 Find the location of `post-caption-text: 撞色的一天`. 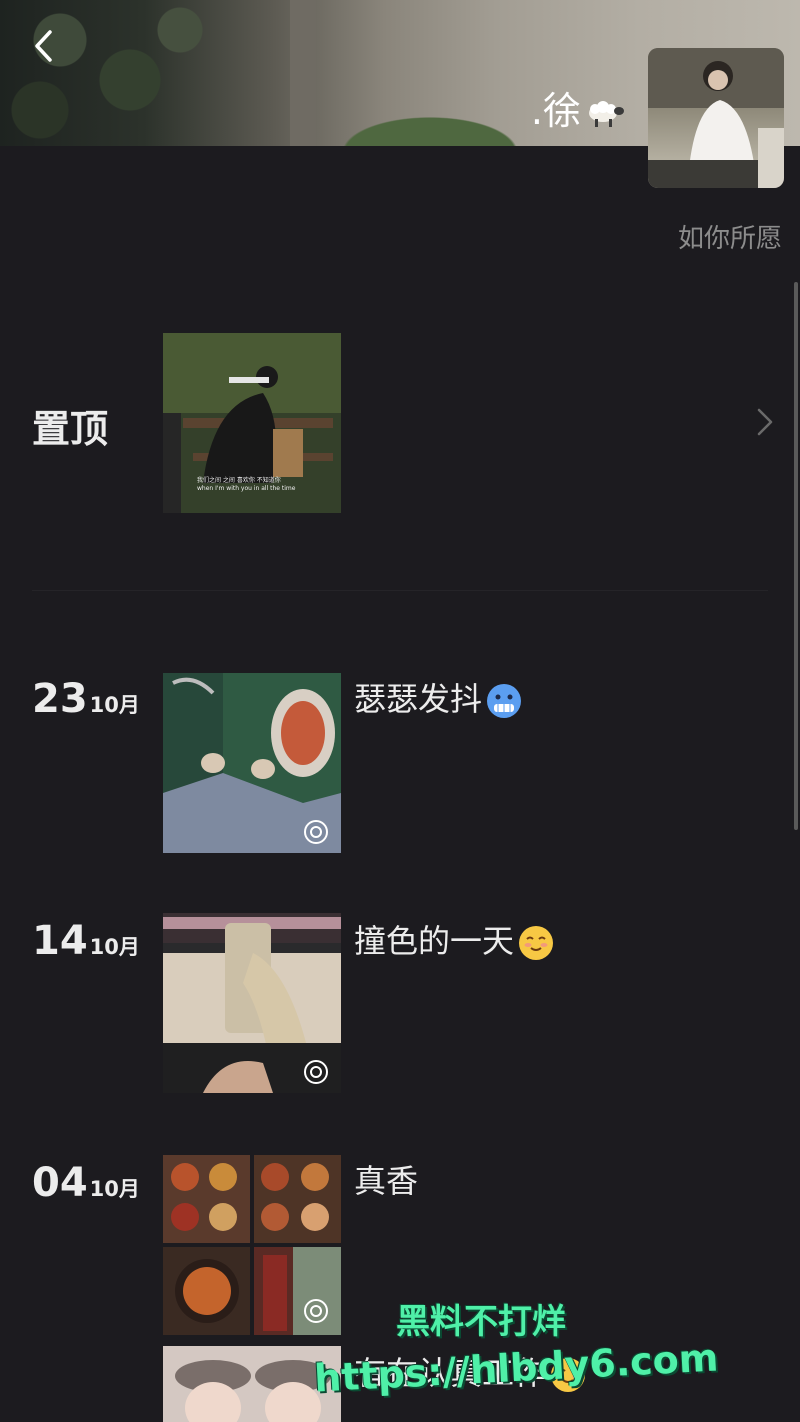

post-caption-text: 撞色的一天 is located at coordinates (434, 941).